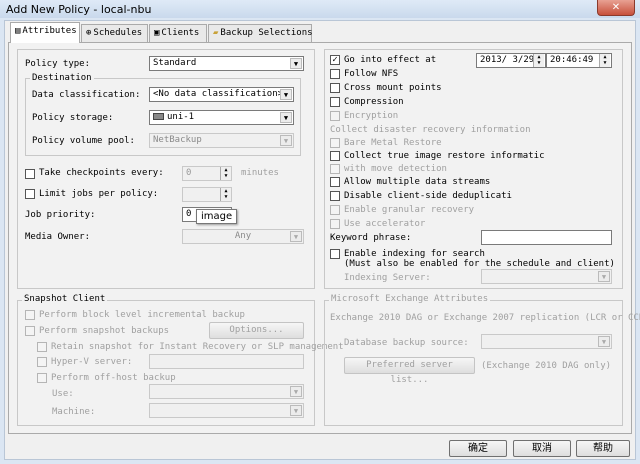 Image resolution: width=640 pixels, height=464 pixels. I want to click on compression-checkbox, so click(335, 102).